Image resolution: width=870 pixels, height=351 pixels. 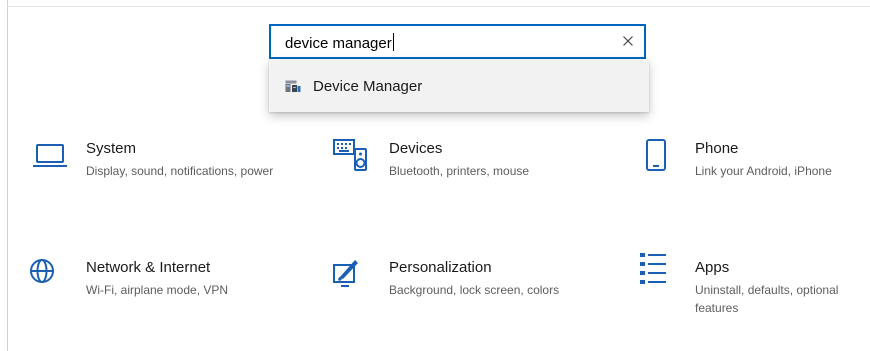 What do you see at coordinates (438, 6) in the screenshot?
I see `window-top-border` at bounding box center [438, 6].